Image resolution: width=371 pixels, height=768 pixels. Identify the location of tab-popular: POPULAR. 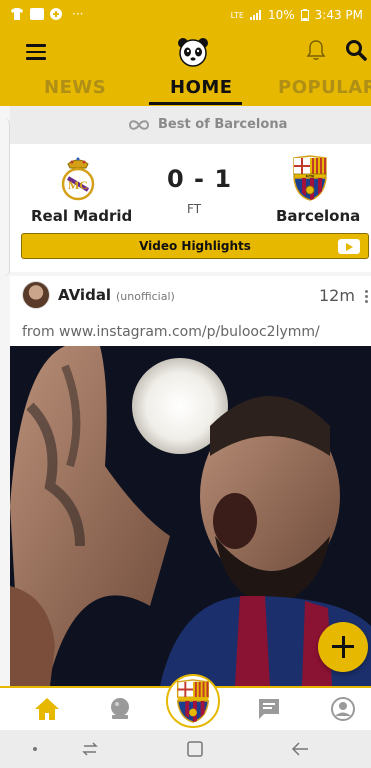
(324, 87).